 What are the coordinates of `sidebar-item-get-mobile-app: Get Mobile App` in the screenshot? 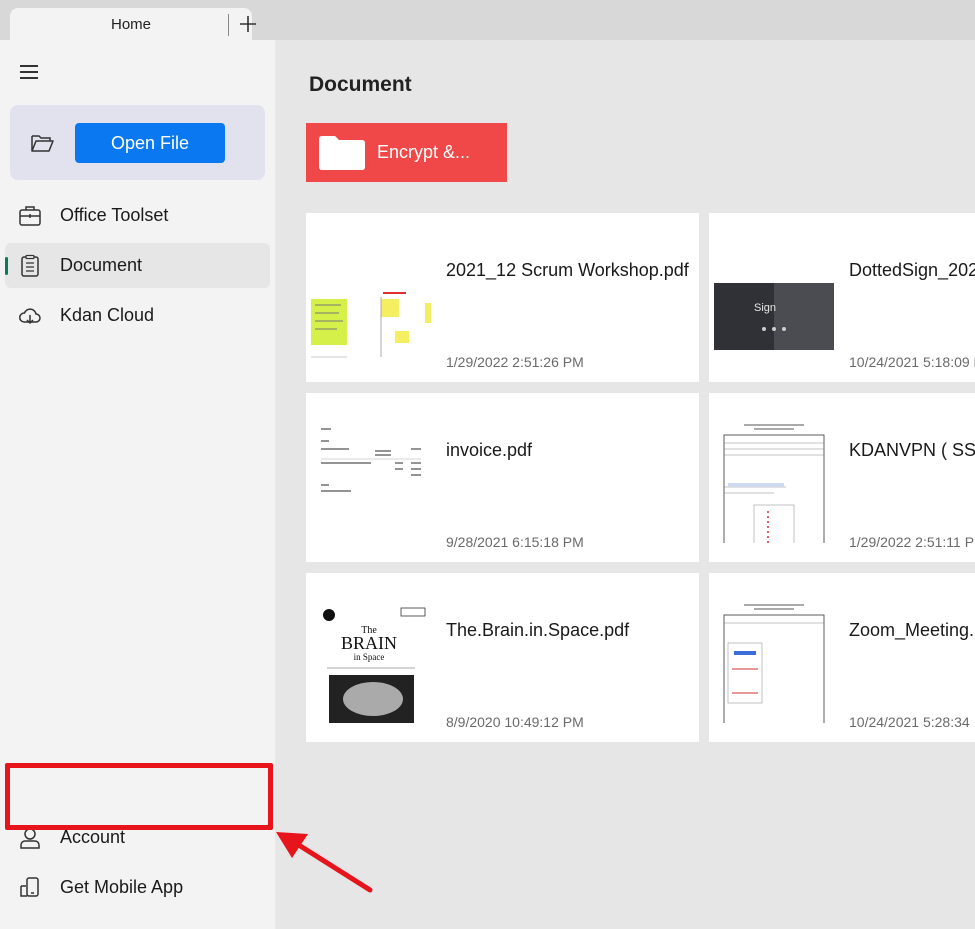 It's located at (137, 887).